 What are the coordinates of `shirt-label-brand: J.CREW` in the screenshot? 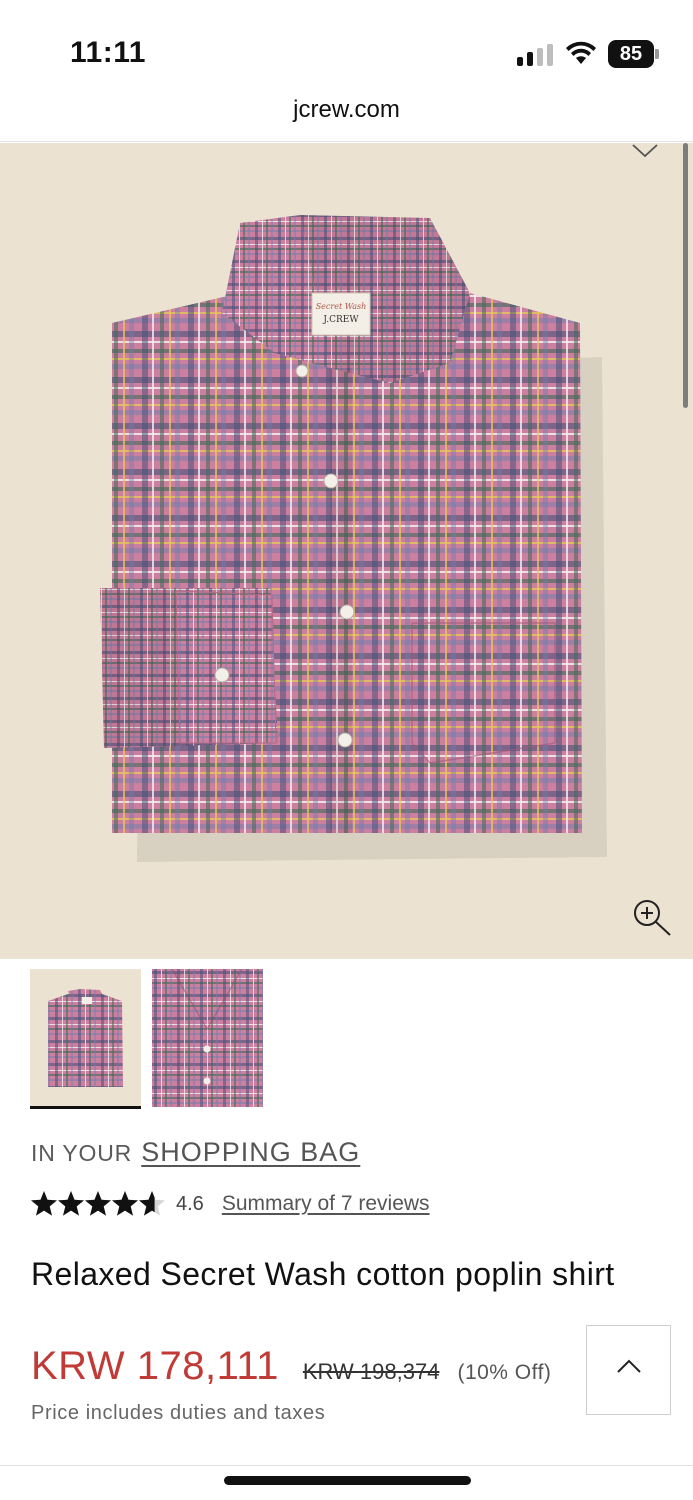 It's located at (340, 320).